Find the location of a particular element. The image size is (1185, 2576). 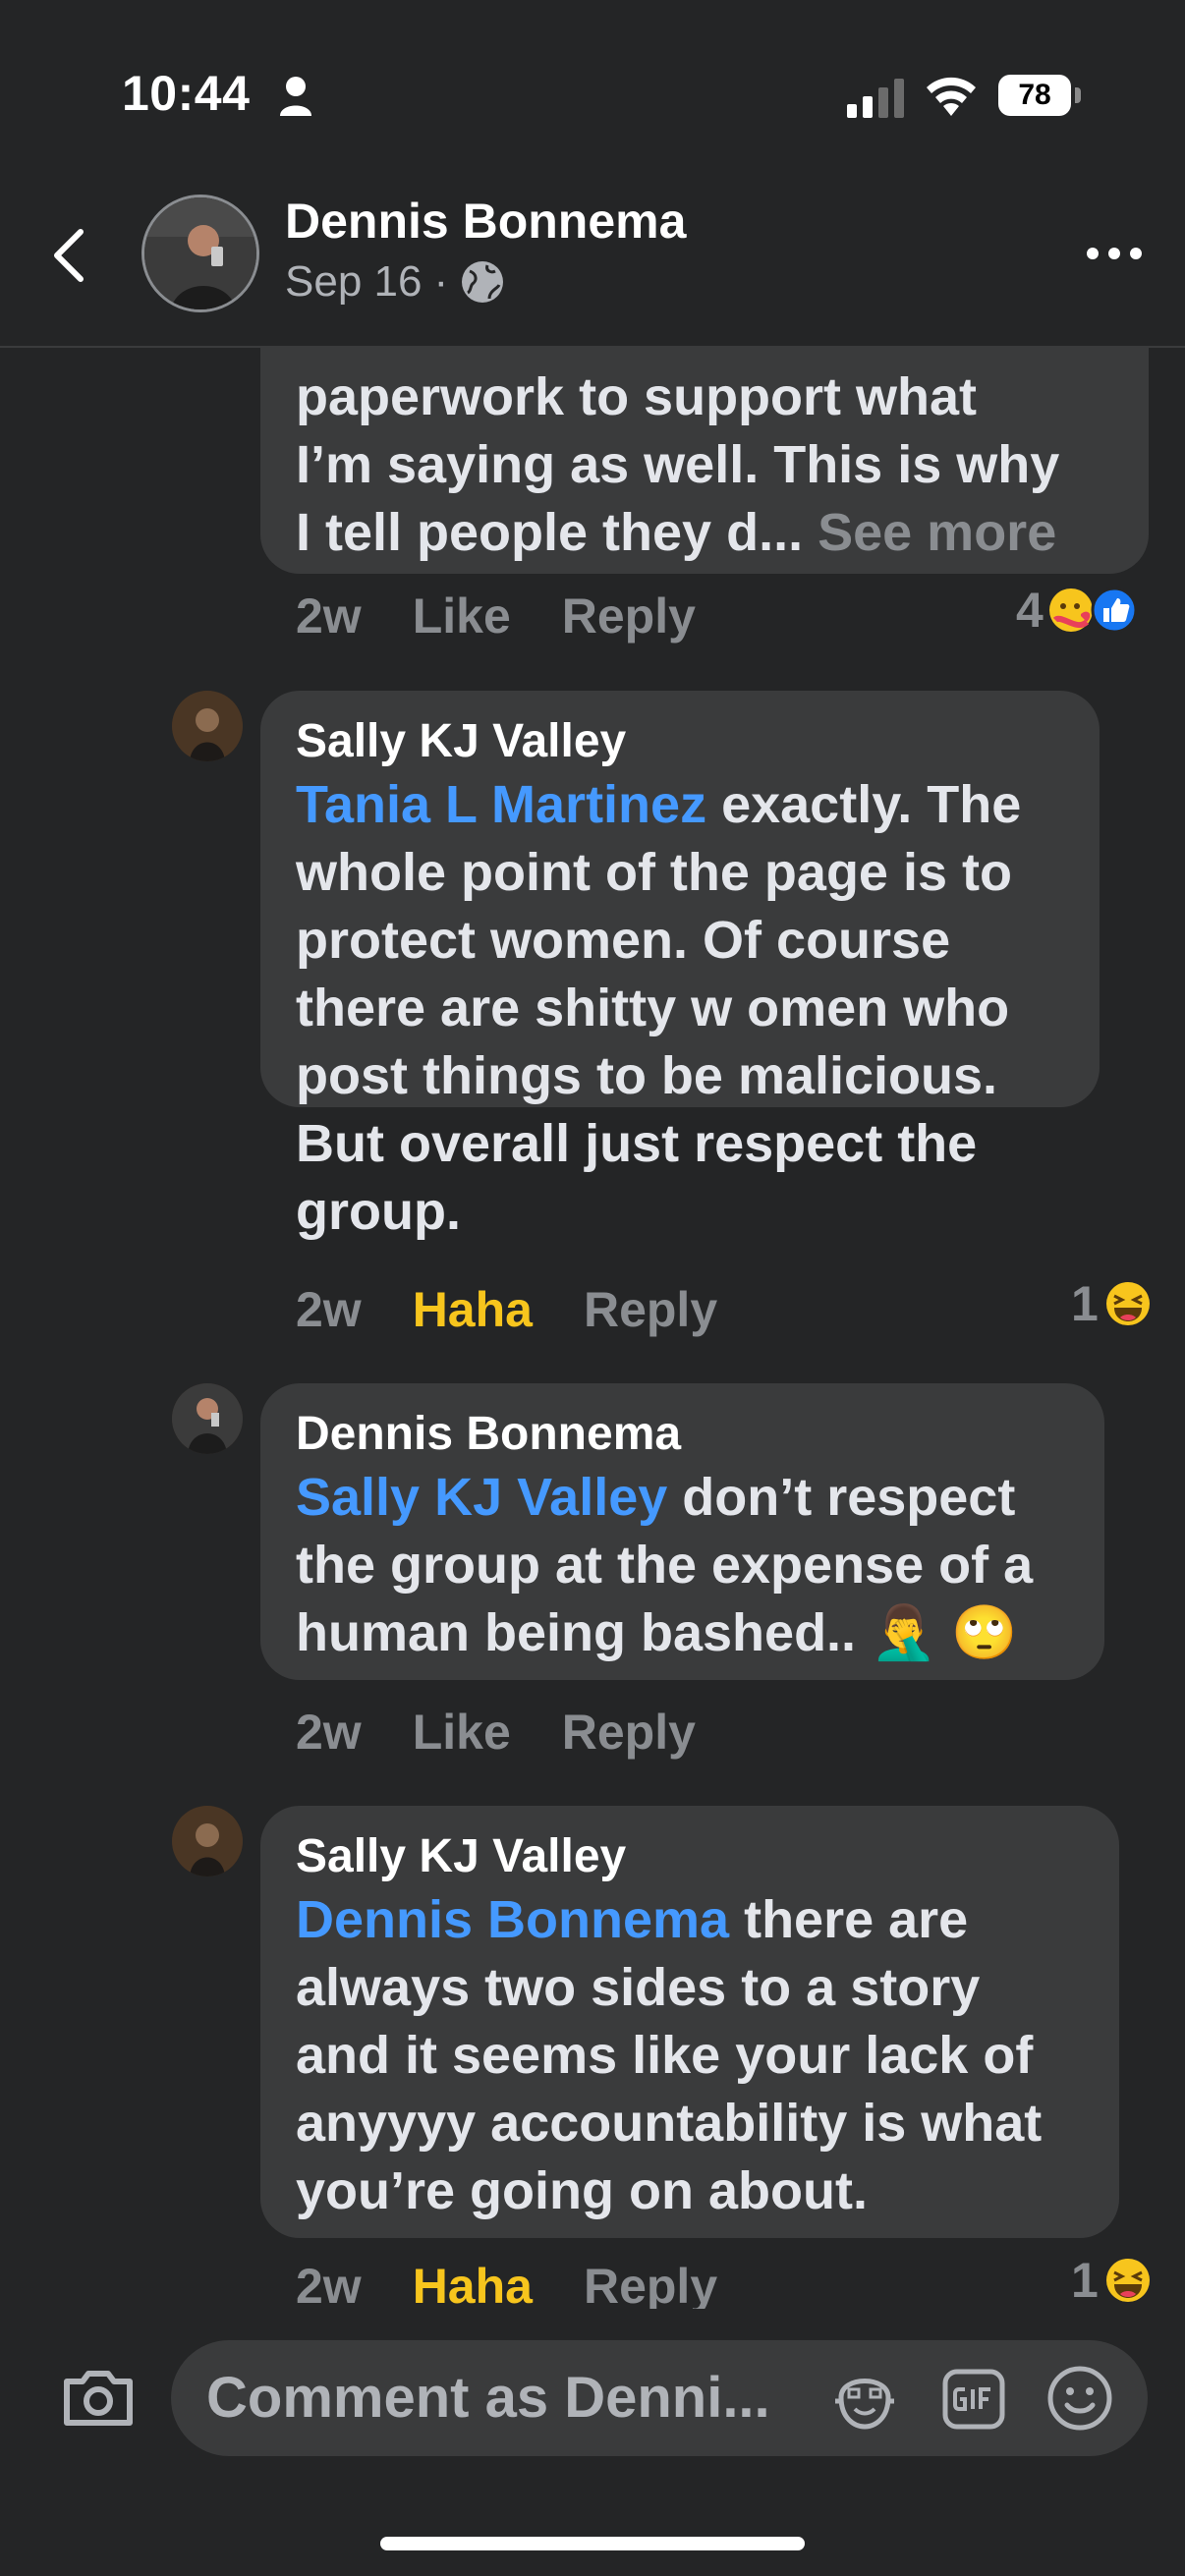

comment-line-text: there are is located at coordinates (849, 1919).